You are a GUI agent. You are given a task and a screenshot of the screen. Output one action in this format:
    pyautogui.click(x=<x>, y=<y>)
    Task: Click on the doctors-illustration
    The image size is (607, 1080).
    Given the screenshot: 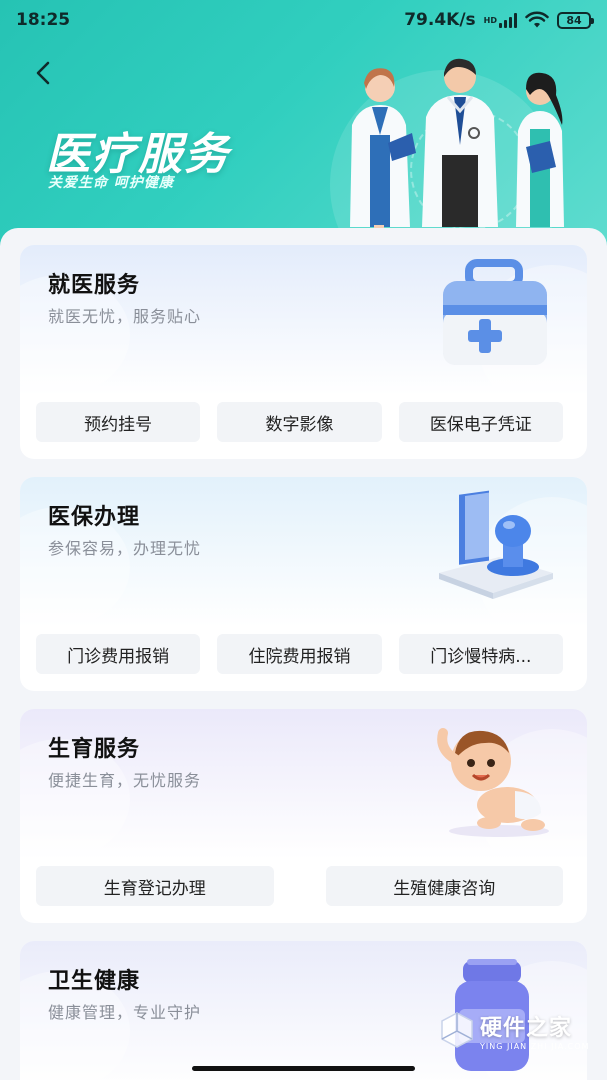 What is the action you would take?
    pyautogui.click(x=457, y=145)
    